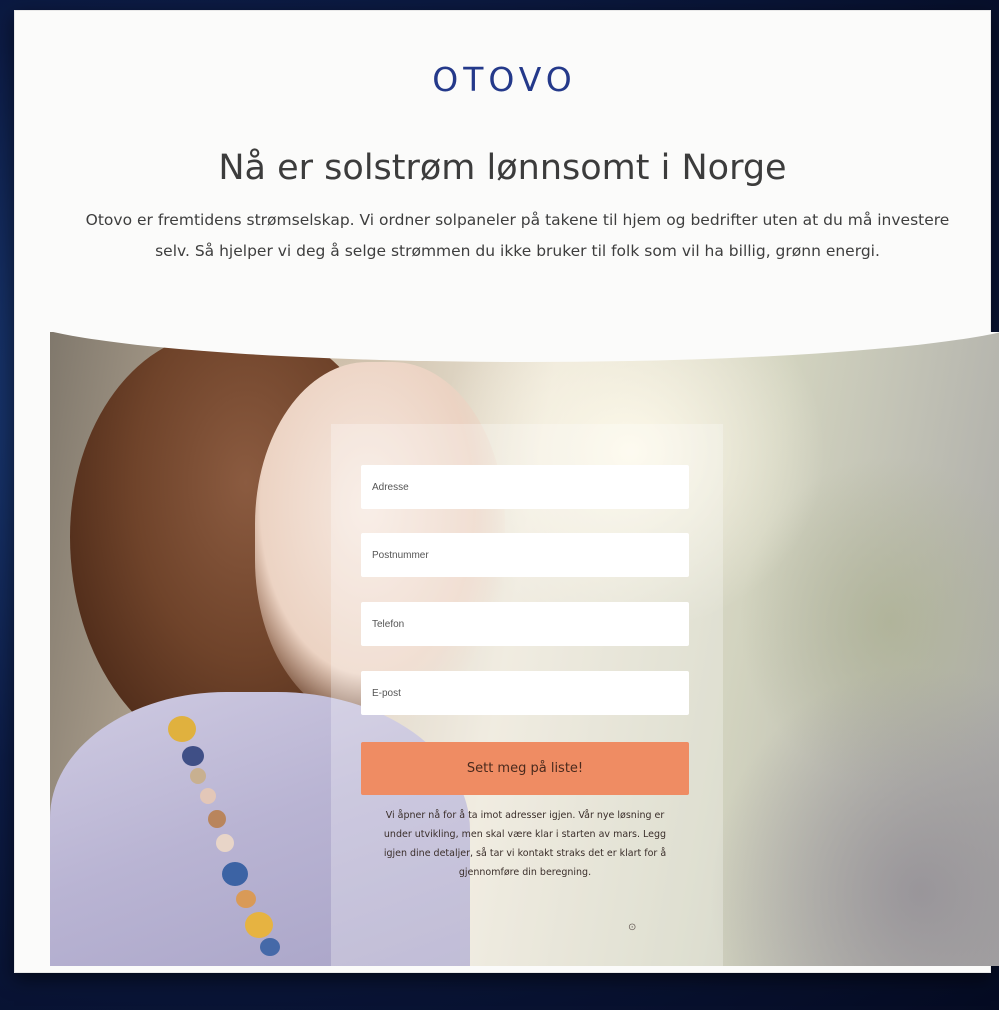 This screenshot has width=999, height=1010. What do you see at coordinates (502, 168) in the screenshot?
I see `page-title: Nå er solstrøm lønnsomt i Norge` at bounding box center [502, 168].